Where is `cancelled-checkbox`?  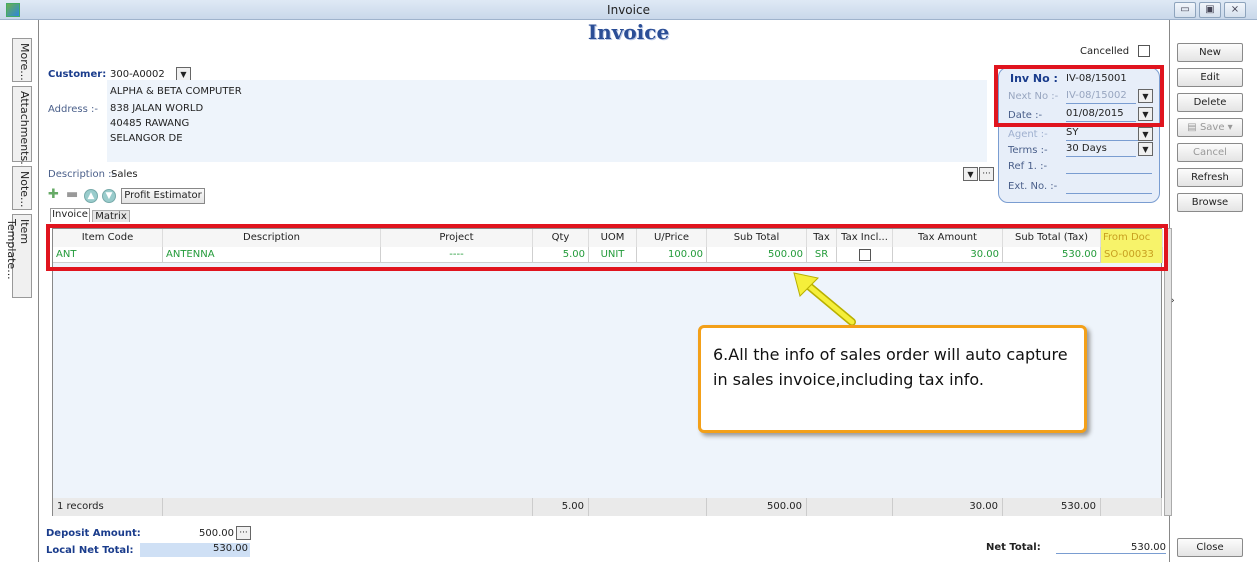
cancelled-checkbox is located at coordinates (1144, 51).